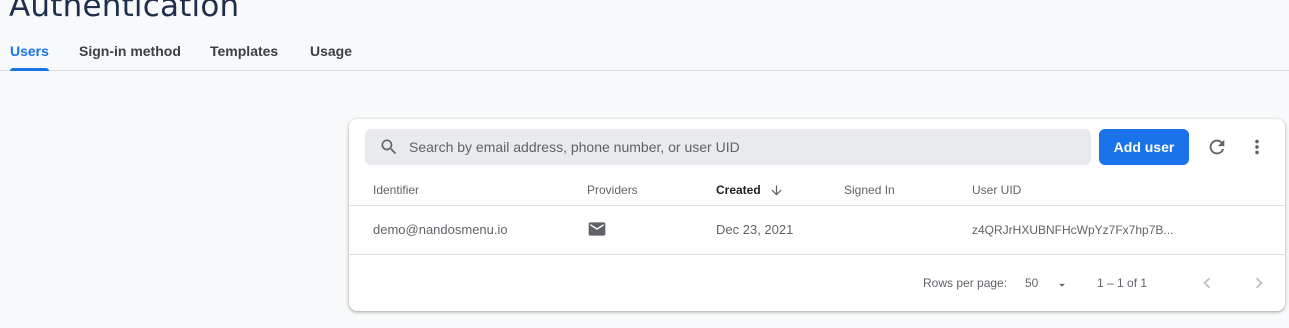 This screenshot has width=1289, height=328. I want to click on tab-templates: Templates, so click(244, 57).